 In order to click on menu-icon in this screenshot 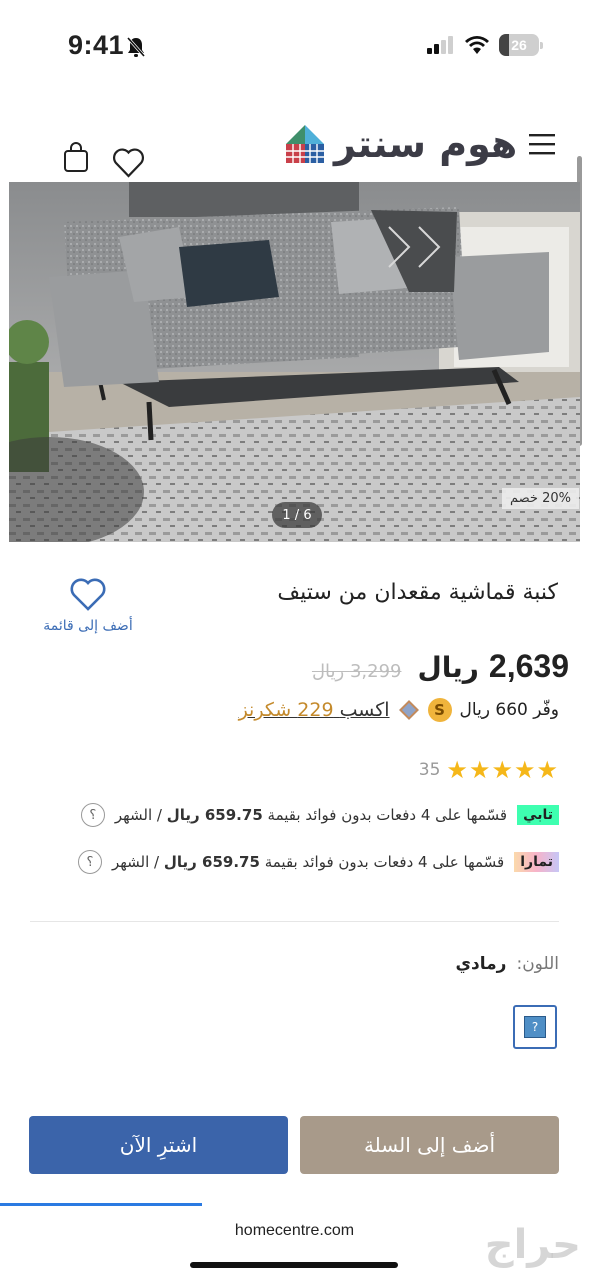, I will do `click(542, 144)`.